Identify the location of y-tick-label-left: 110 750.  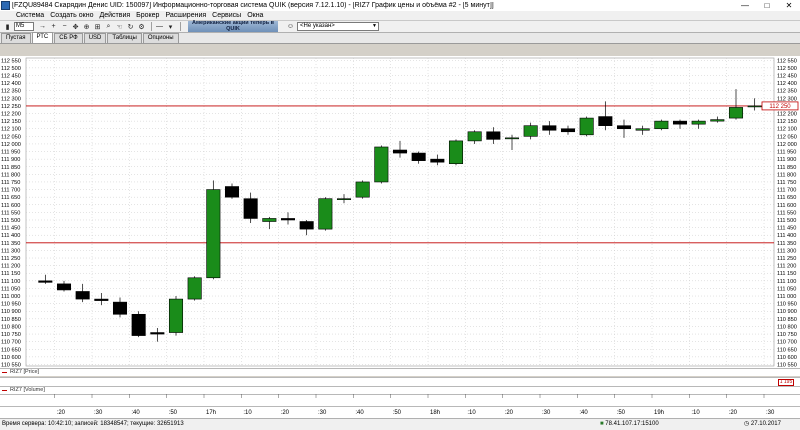
(11, 335).